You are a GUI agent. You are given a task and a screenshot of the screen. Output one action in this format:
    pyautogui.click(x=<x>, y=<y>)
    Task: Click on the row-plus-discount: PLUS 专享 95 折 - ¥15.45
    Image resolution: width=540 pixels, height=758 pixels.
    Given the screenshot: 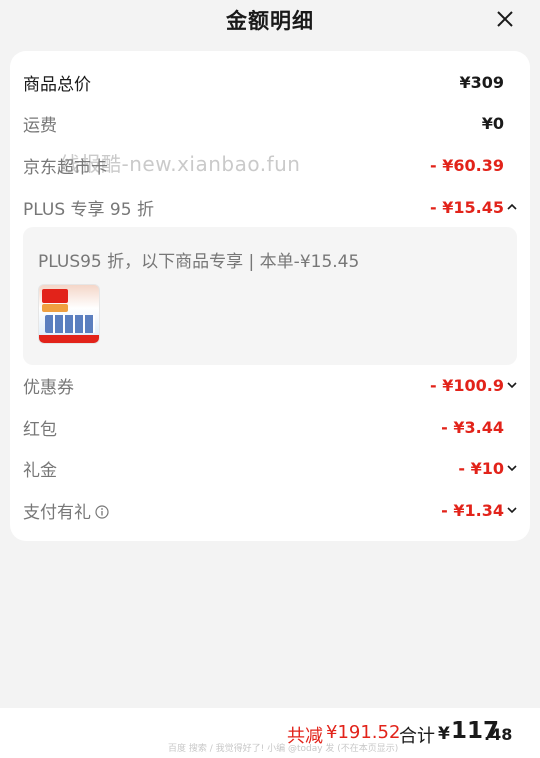 What is the action you would take?
    pyautogui.click(x=270, y=207)
    